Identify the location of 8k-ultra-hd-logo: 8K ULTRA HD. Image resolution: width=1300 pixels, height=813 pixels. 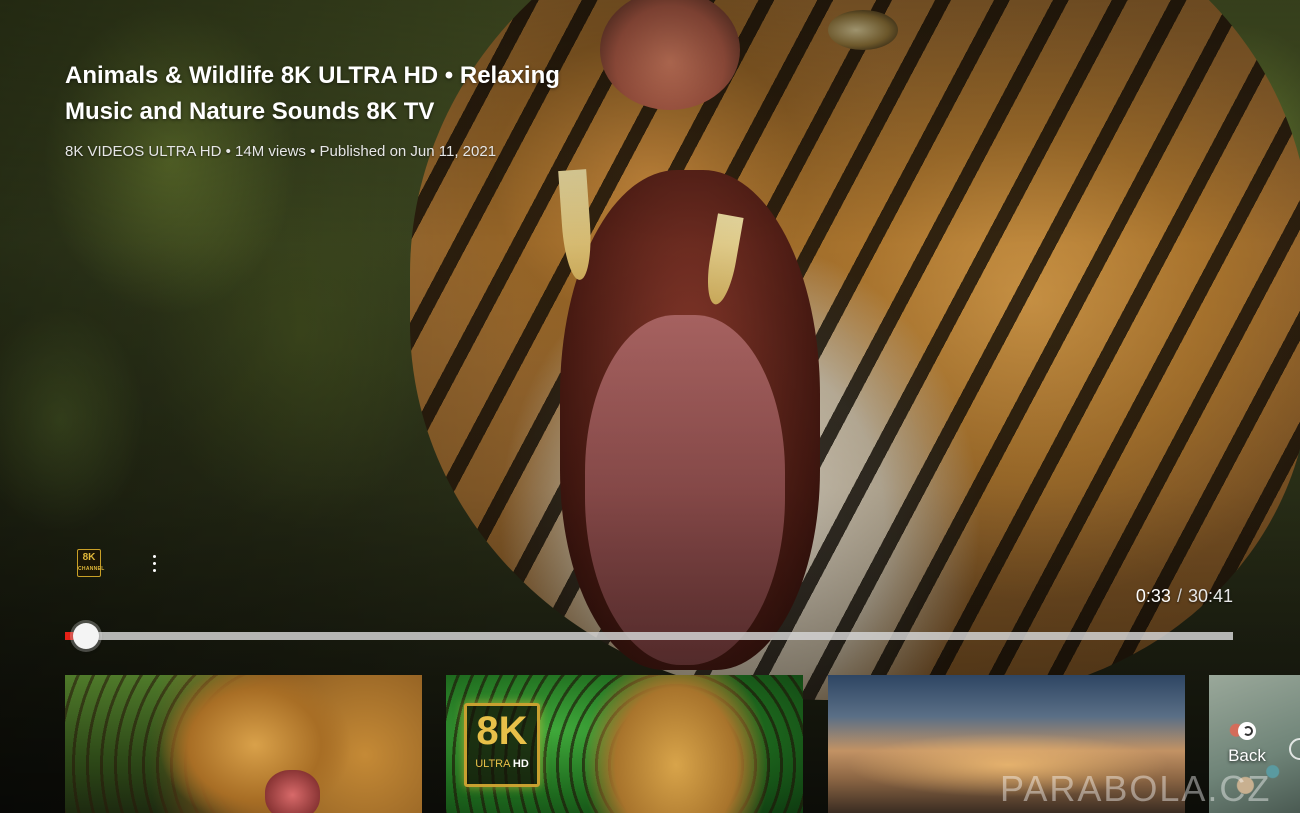
(502, 745).